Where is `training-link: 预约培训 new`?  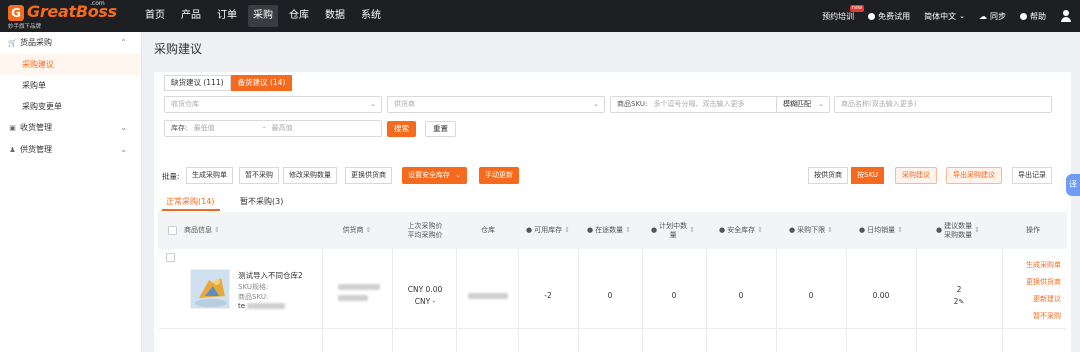 training-link: 预约培训 new is located at coordinates (843, 13).